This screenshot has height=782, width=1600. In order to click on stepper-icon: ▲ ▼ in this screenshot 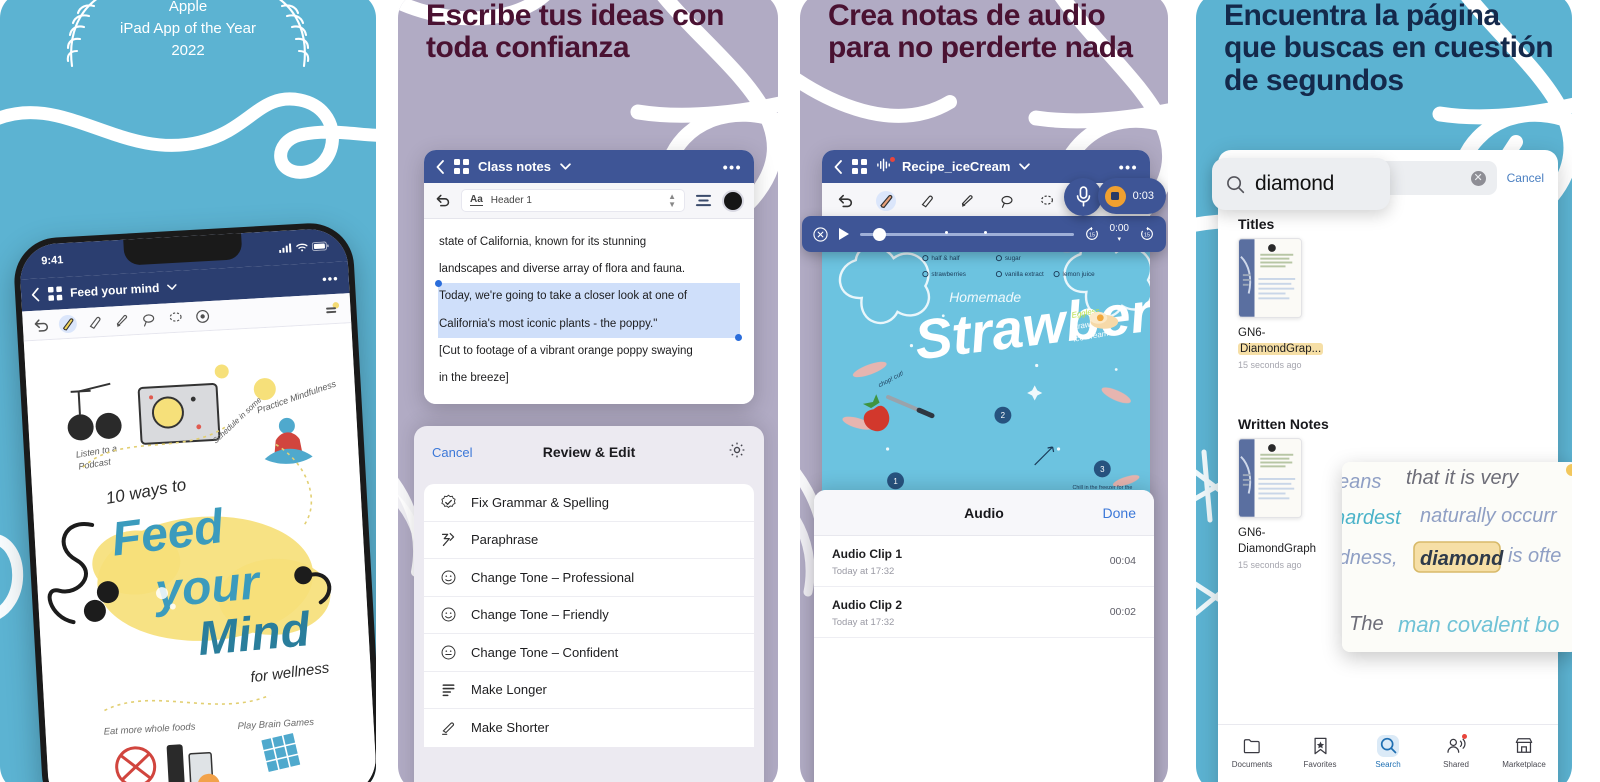, I will do `click(672, 200)`.